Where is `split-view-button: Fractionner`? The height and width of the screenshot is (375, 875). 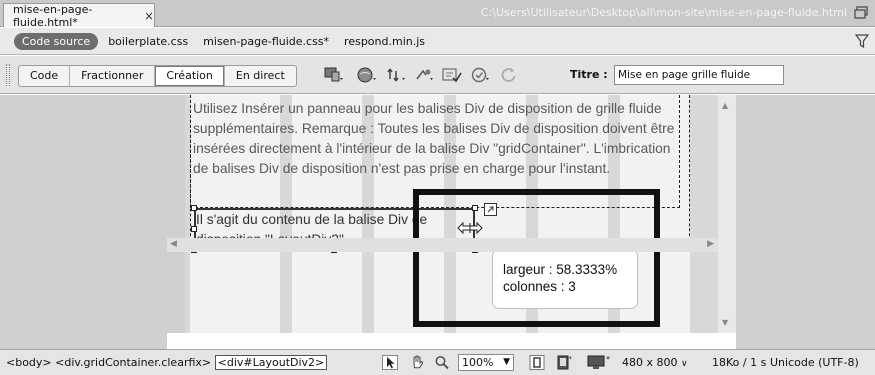 split-view-button: Fractionner is located at coordinates (113, 76).